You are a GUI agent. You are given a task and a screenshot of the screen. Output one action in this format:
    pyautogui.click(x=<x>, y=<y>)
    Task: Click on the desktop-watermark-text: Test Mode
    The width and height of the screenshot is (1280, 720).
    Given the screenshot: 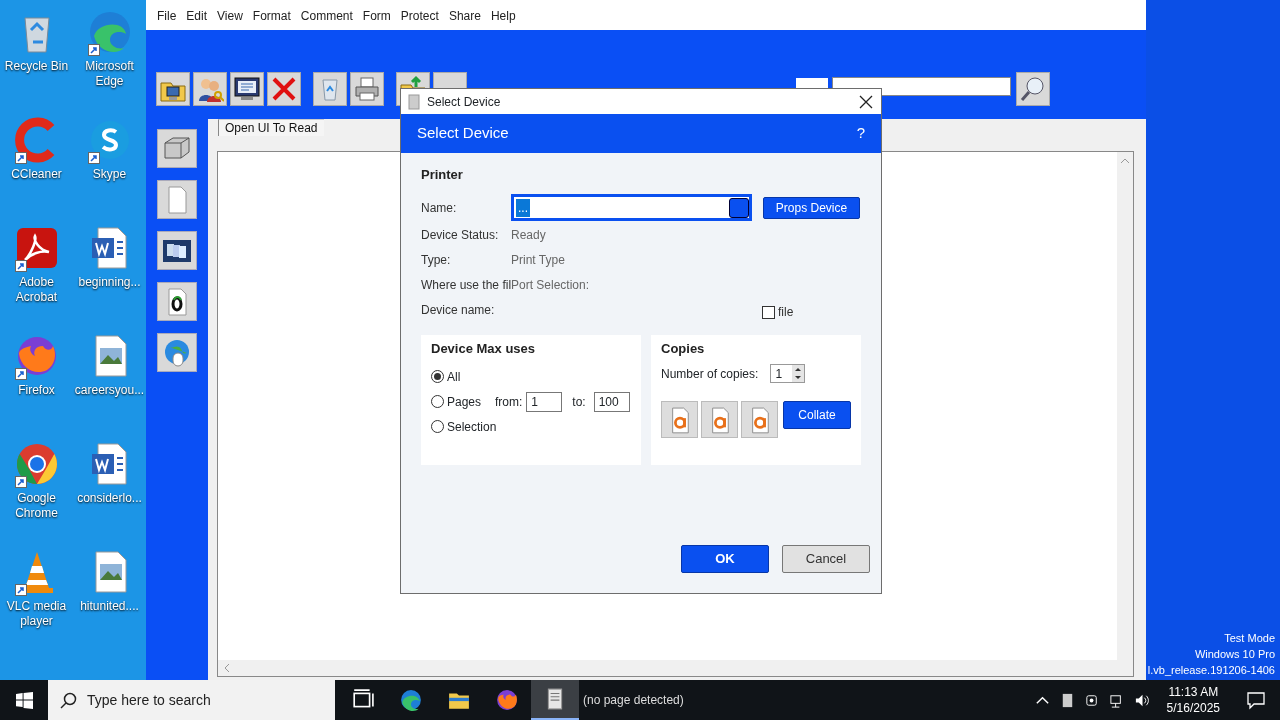 What is the action you would take?
    pyautogui.click(x=1249, y=638)
    